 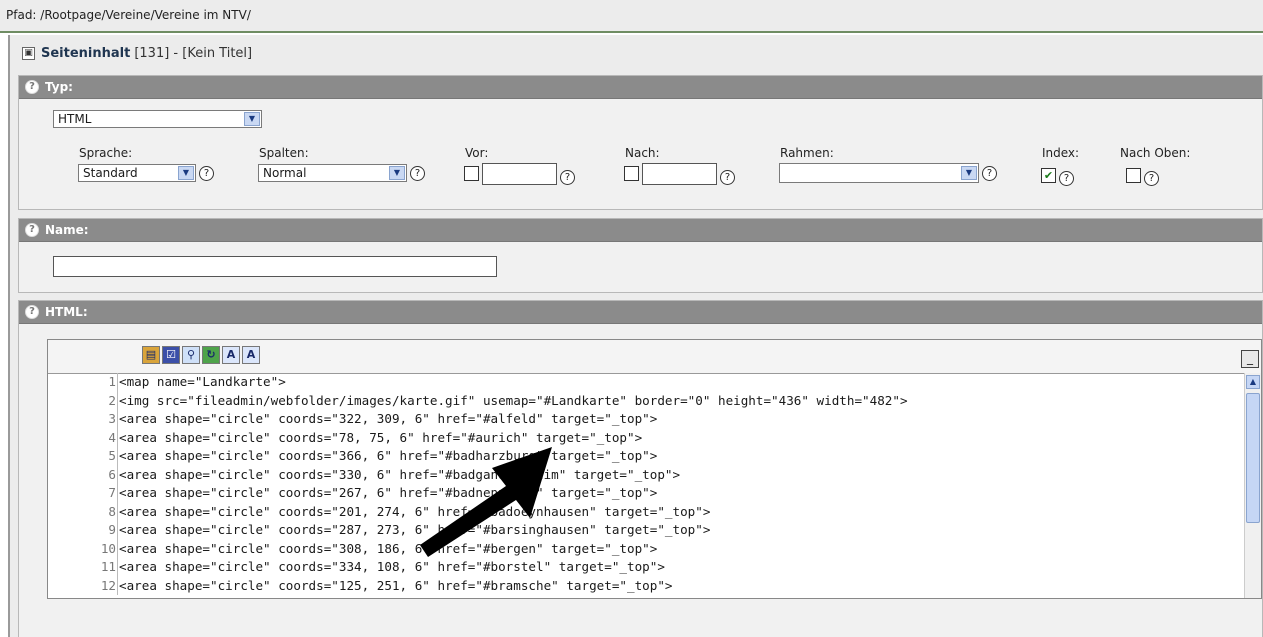 I want to click on scroll-up-button: ▲, so click(x=1253, y=382).